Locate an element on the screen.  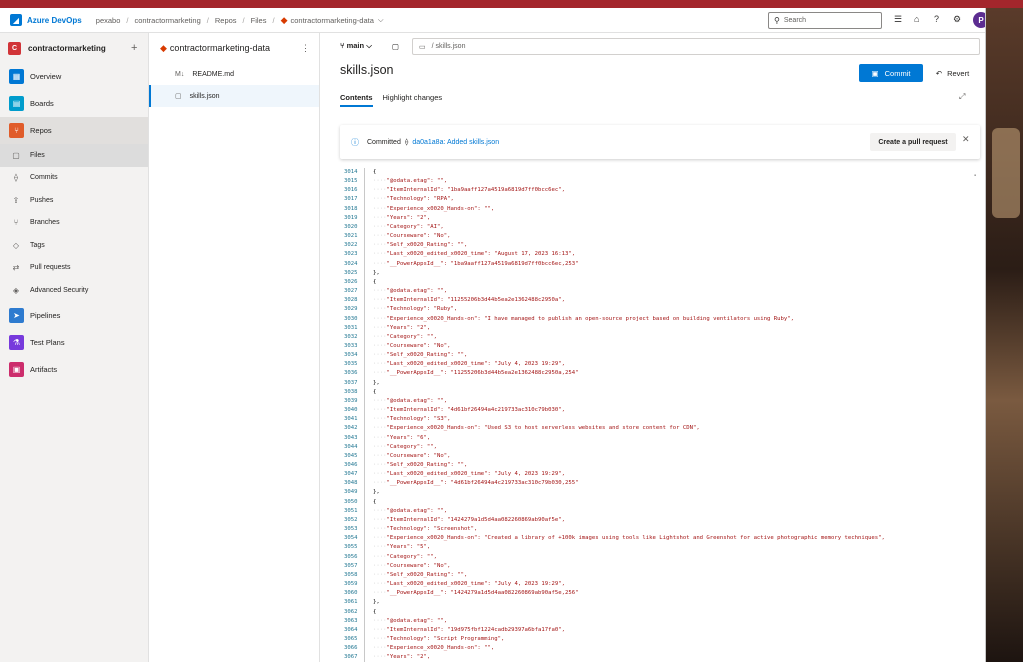
repo-selector: ◆ contractormarketing-data ⋮ is located at coordinates (234, 48).